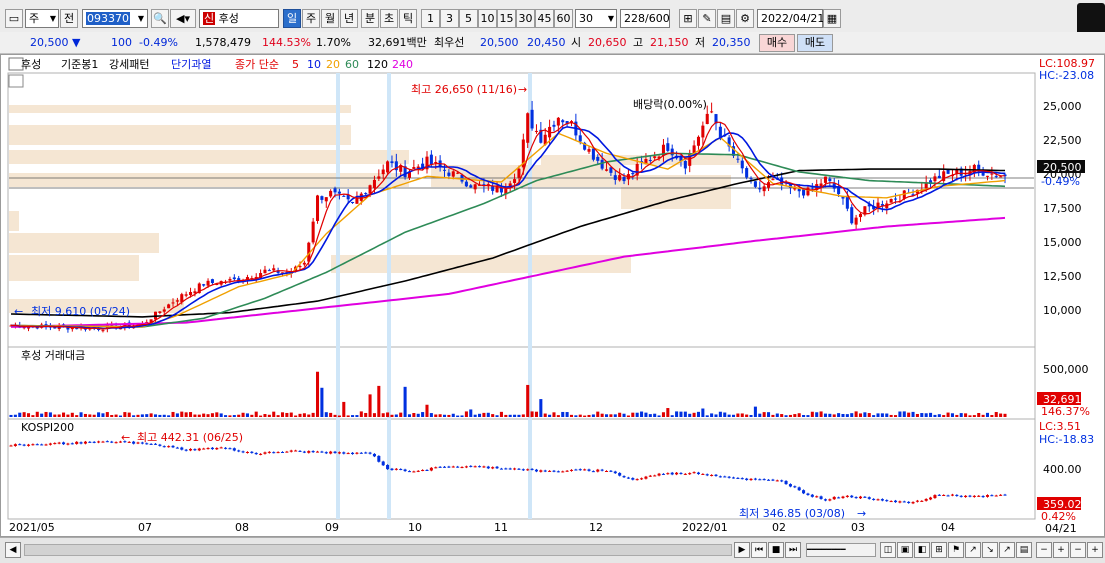 This screenshot has height=563, width=1105. What do you see at coordinates (69, 18) in the screenshot?
I see `prev-button: 전` at bounding box center [69, 18].